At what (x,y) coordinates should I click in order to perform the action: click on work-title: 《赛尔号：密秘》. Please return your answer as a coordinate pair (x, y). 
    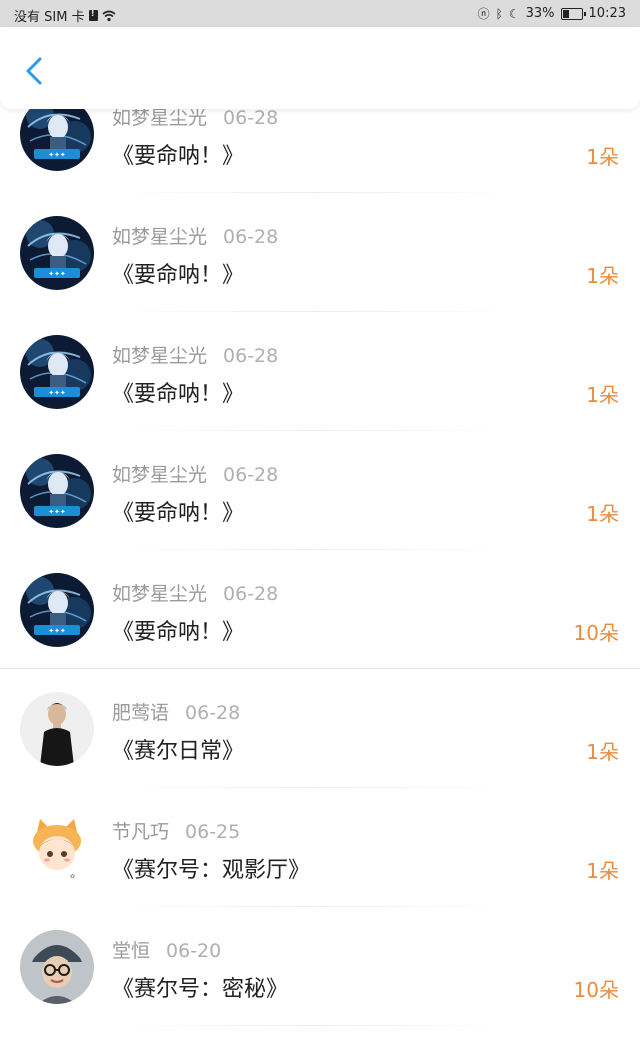
    Looking at the image, I should click on (200, 989).